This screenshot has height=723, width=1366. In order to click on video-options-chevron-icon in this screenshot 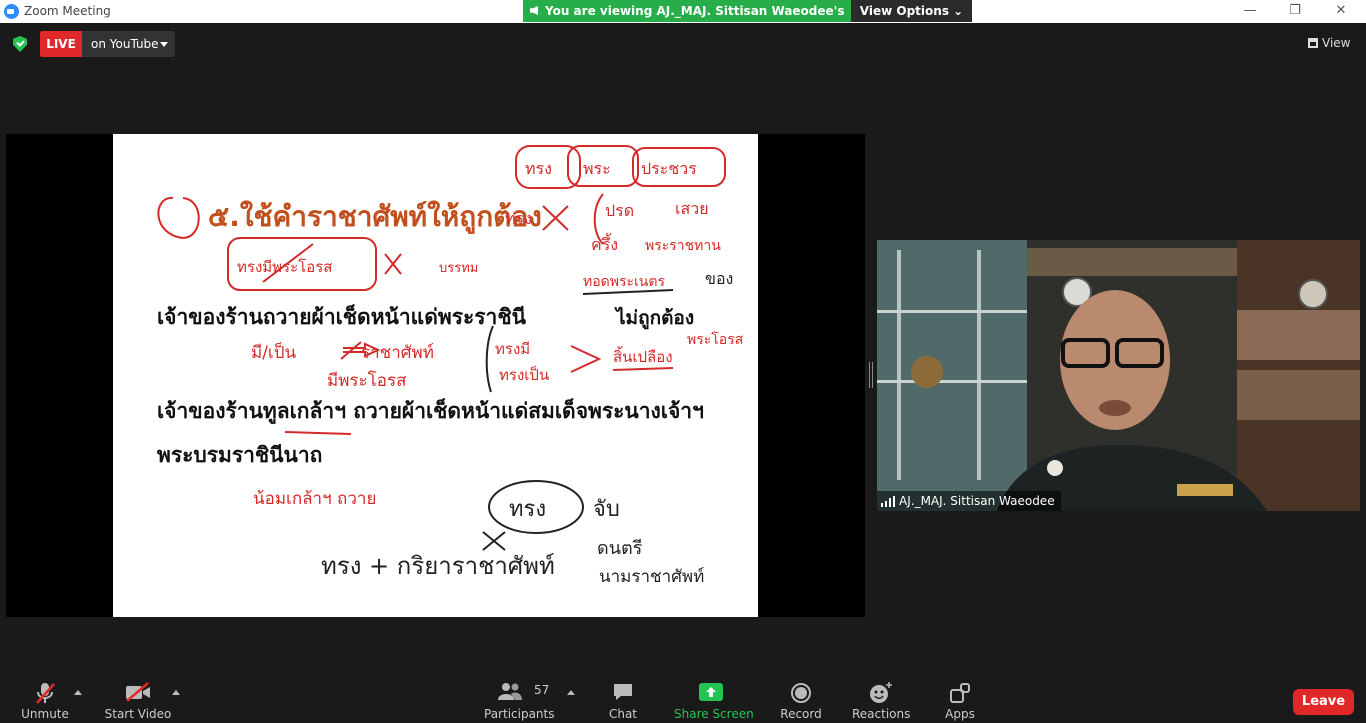, I will do `click(176, 692)`.